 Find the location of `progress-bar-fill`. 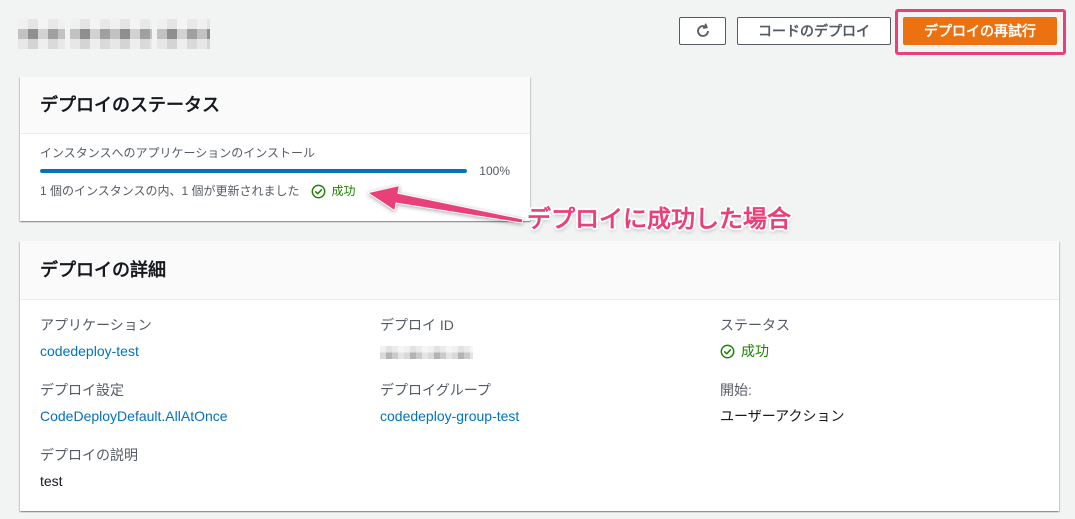

progress-bar-fill is located at coordinates (253, 171).